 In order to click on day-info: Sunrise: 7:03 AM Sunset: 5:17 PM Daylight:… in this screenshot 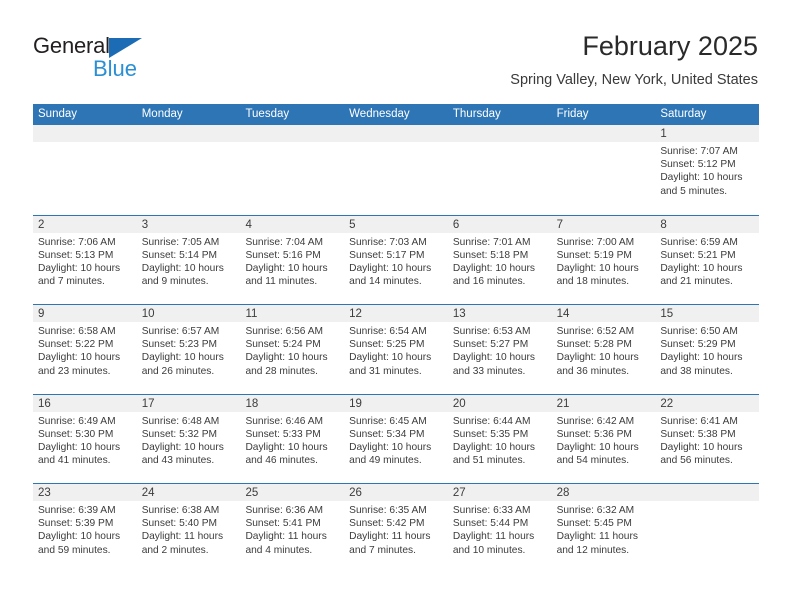, I will do `click(398, 262)`.